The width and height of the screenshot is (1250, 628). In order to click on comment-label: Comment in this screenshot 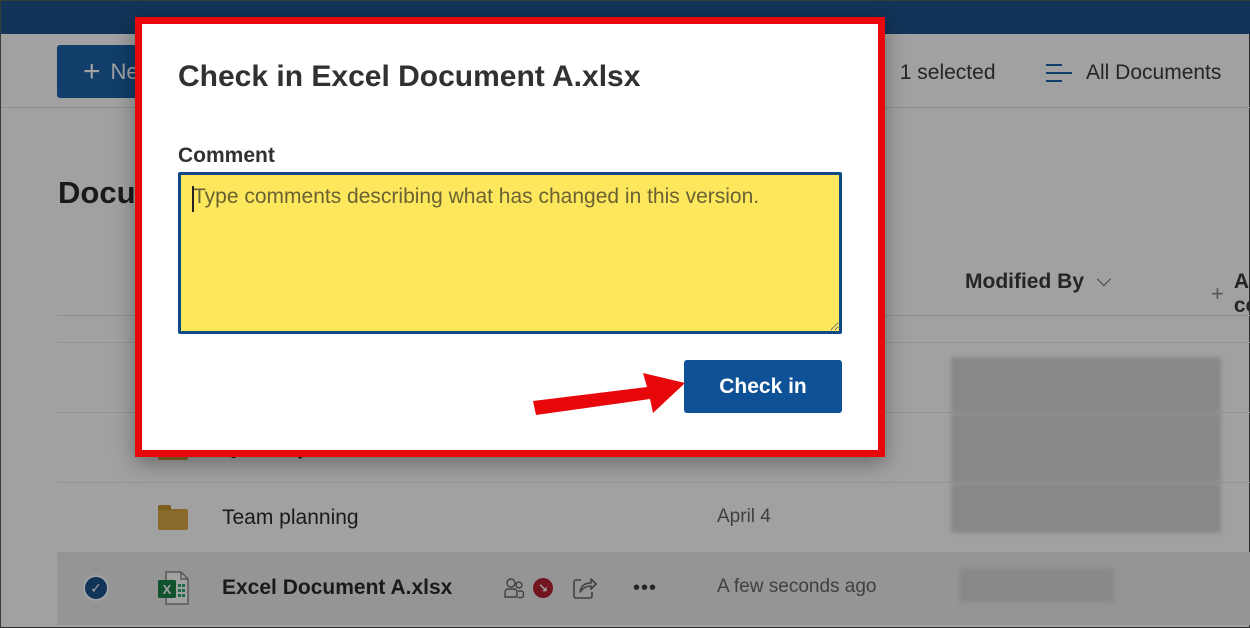, I will do `click(226, 155)`.